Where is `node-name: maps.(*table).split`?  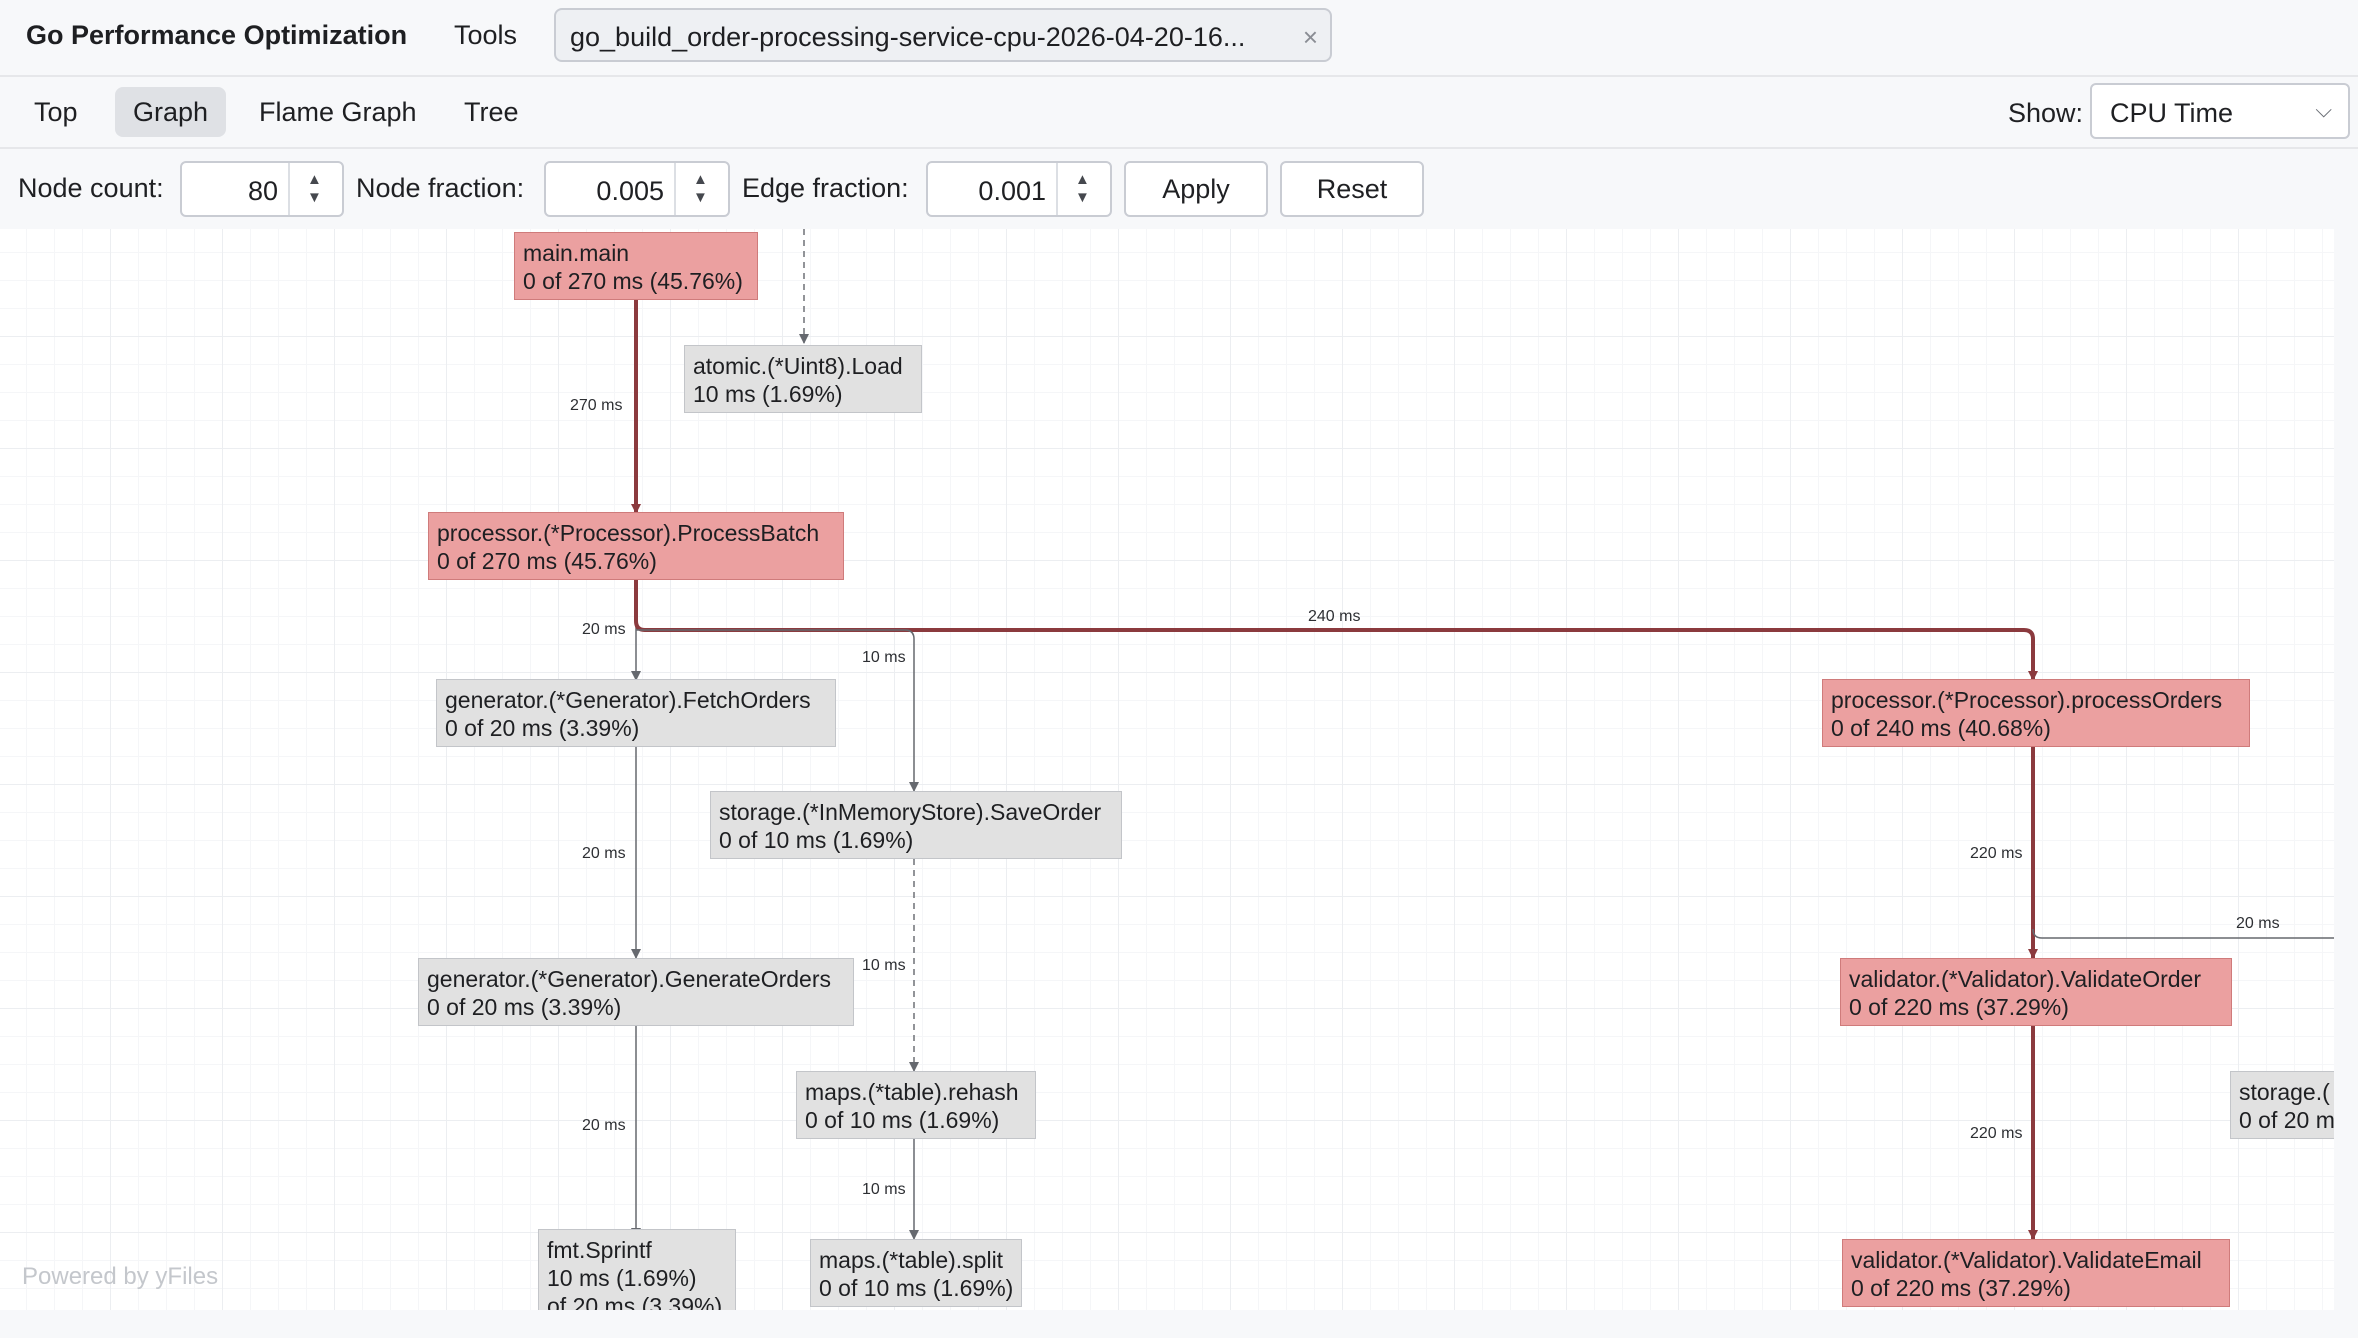 node-name: maps.(*table).split is located at coordinates (911, 1260).